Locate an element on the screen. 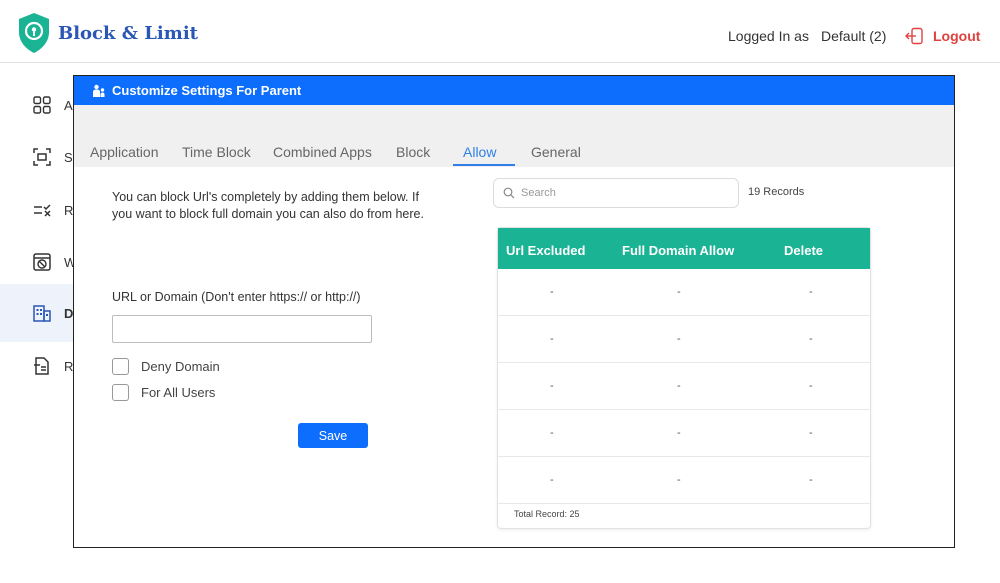  logout-label: Logout is located at coordinates (957, 36).